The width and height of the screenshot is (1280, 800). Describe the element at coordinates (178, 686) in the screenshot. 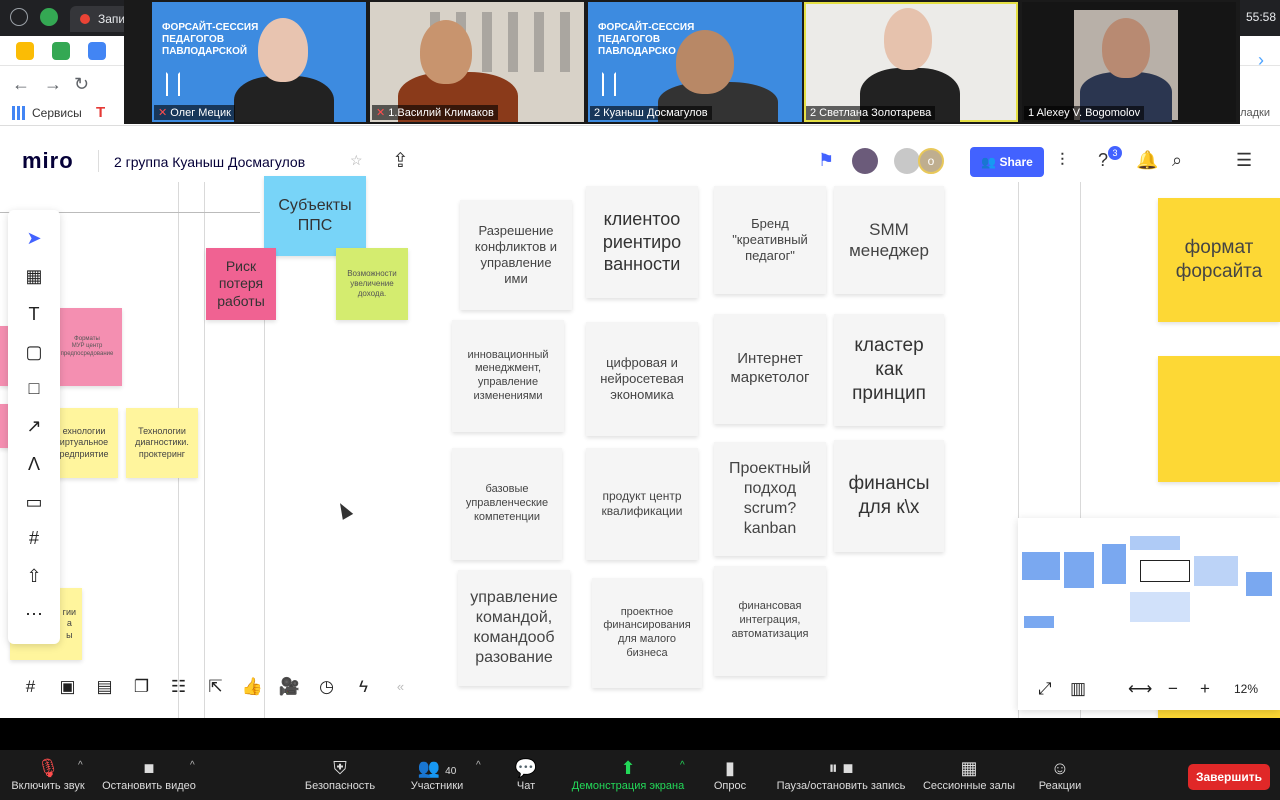

I see `list-icon: ☷` at that location.